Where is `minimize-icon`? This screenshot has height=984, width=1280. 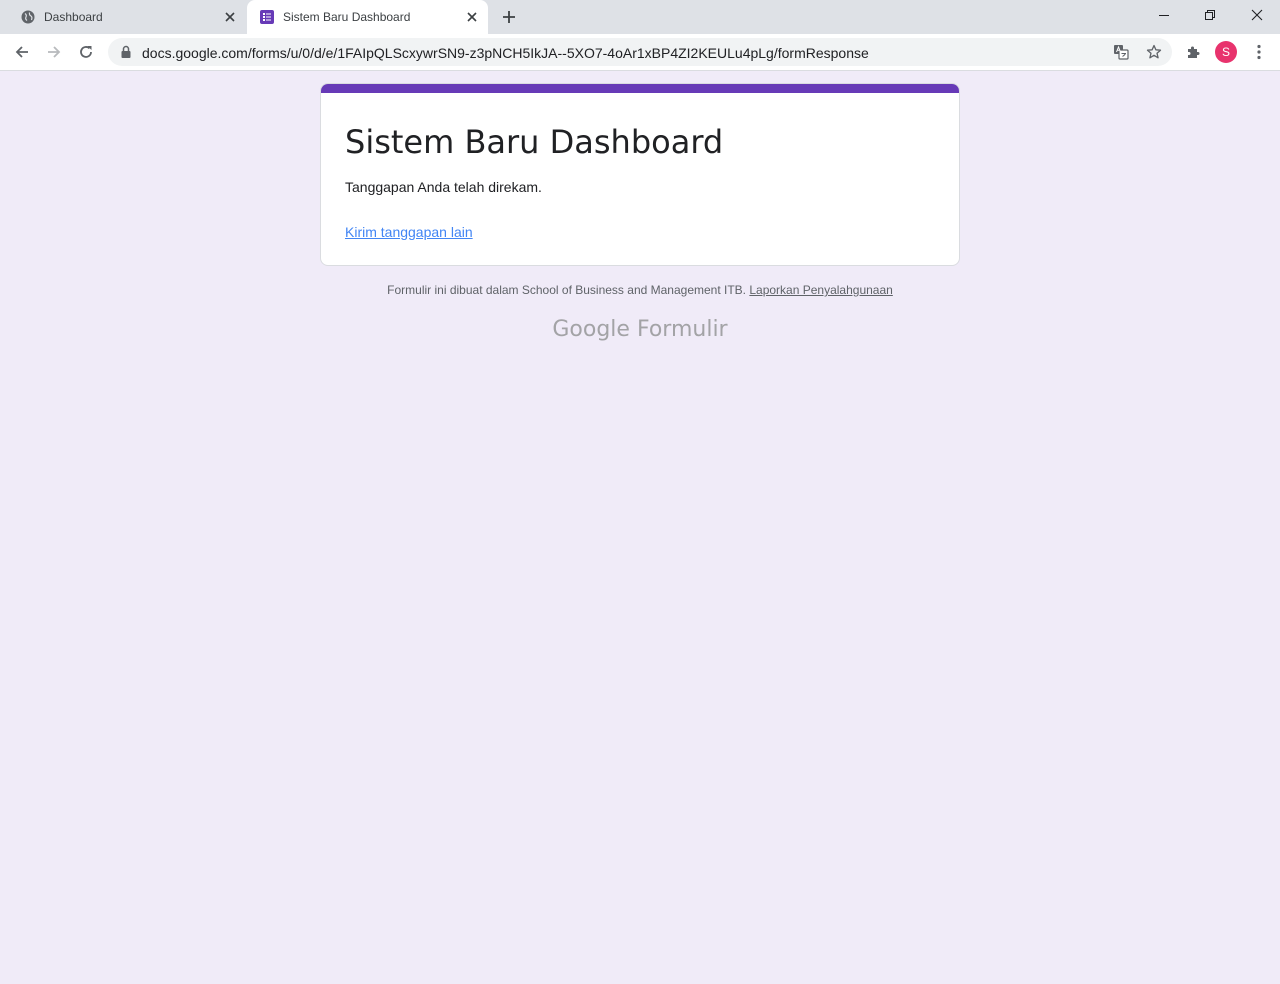
minimize-icon is located at coordinates (1164, 15).